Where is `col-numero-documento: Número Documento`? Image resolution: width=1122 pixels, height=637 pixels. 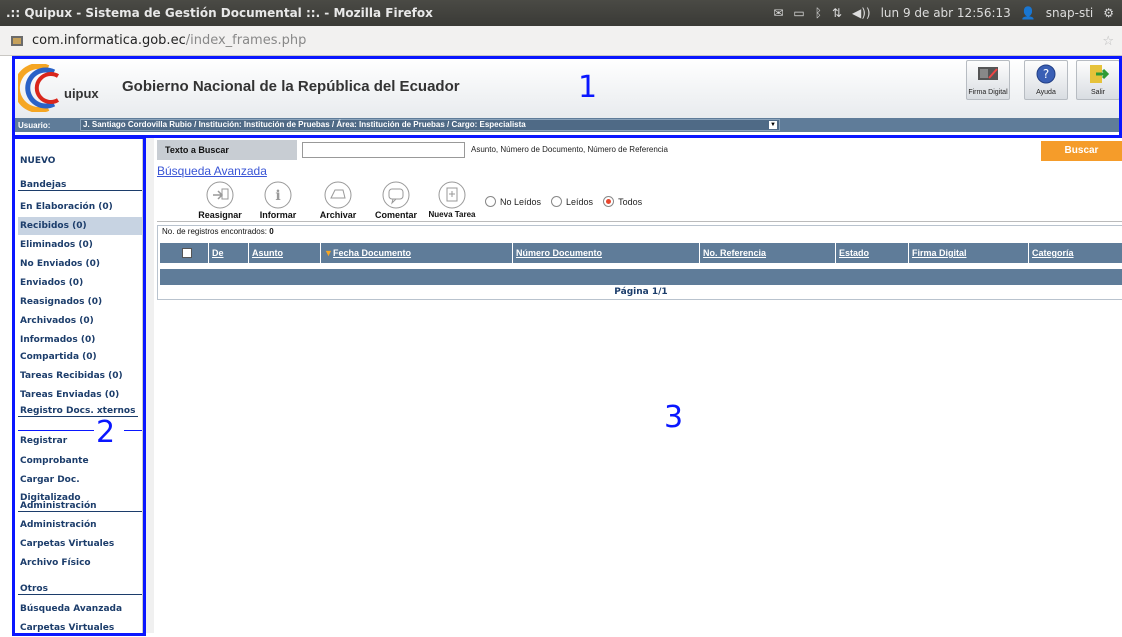
col-numero-documento: Número Documento is located at coordinates (605, 253).